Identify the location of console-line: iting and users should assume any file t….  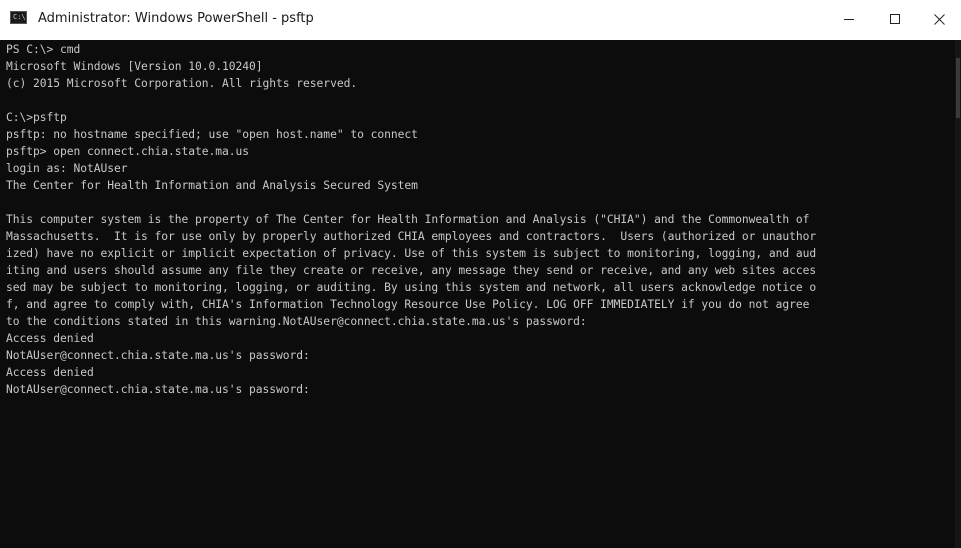
(411, 270).